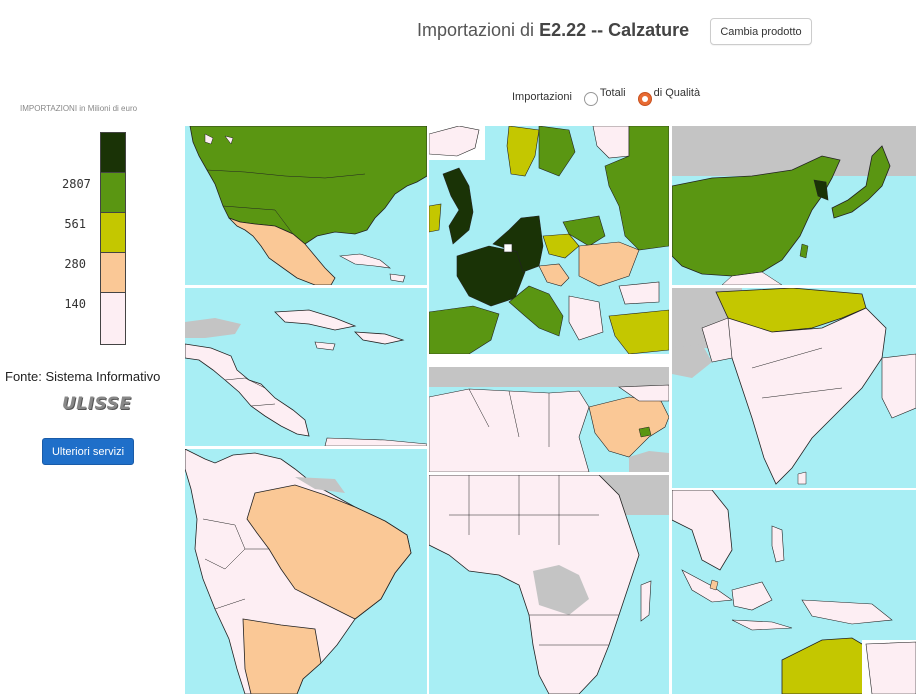 Image resolution: width=916 pixels, height=694 pixels. I want to click on legend-label-1: 2807, so click(76, 184).